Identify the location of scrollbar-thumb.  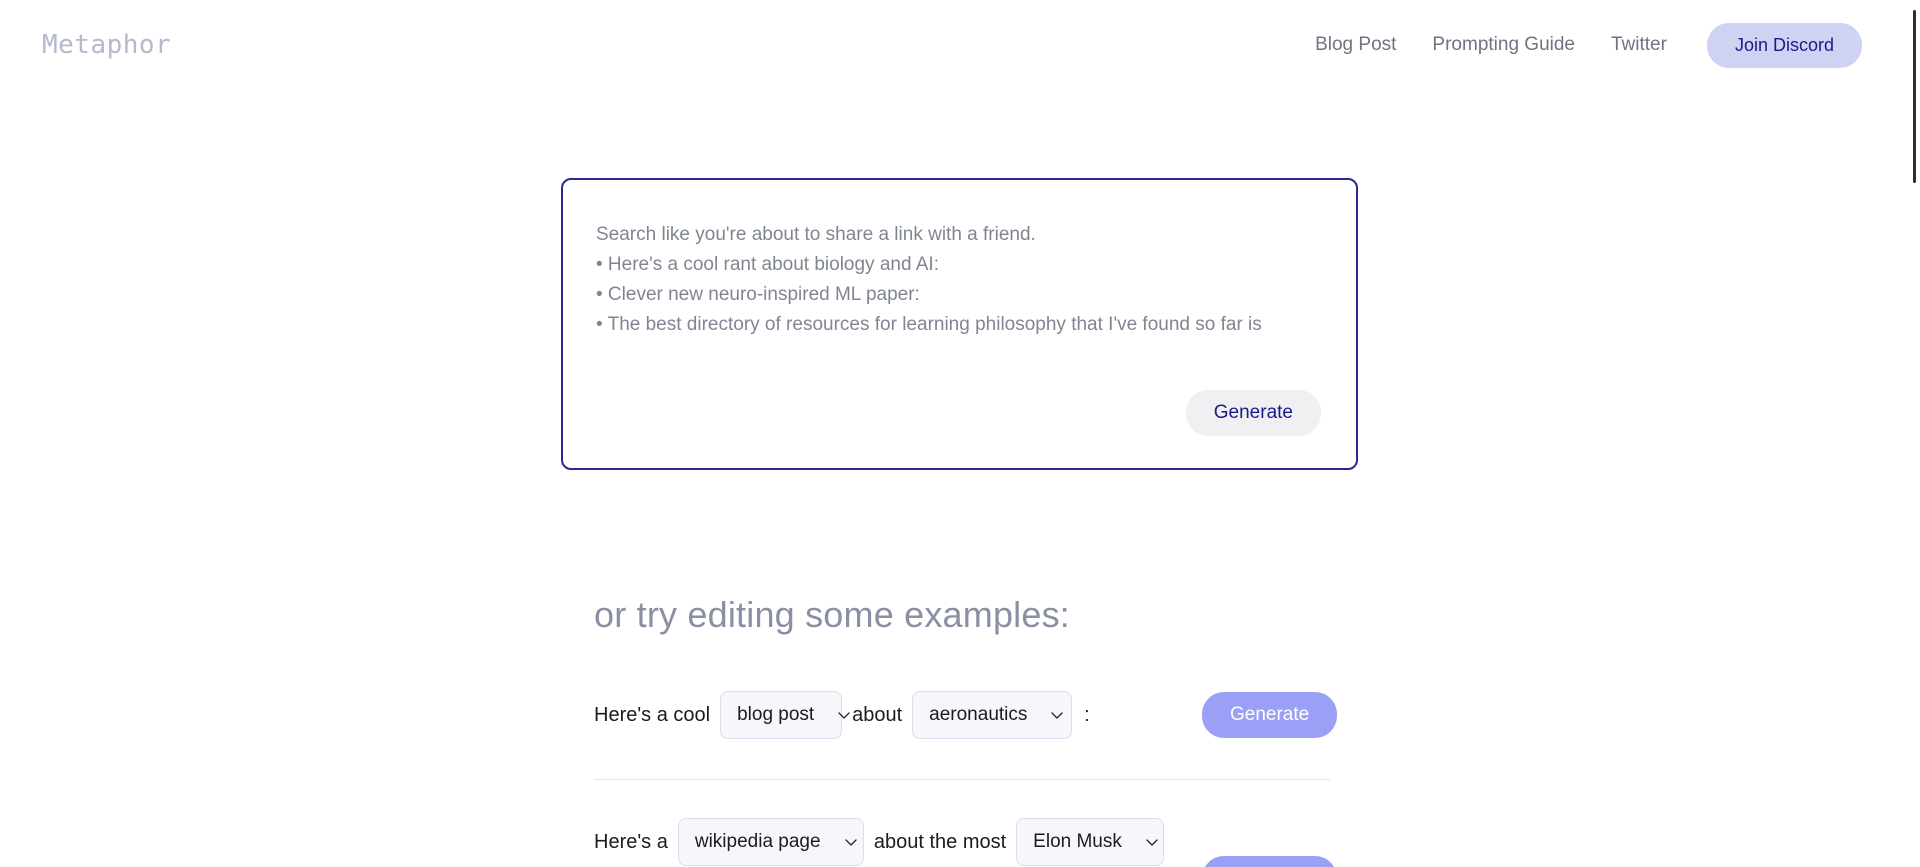
(1914, 96).